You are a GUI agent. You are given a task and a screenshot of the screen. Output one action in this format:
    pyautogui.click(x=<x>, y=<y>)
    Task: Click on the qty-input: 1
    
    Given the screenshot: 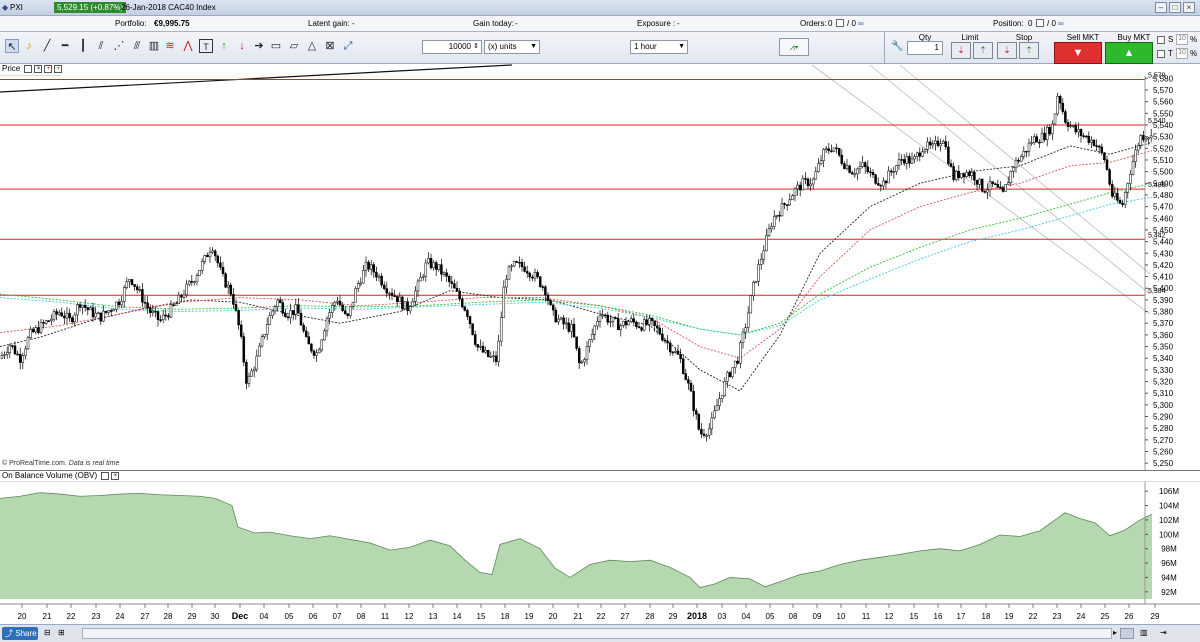 What is the action you would take?
    pyautogui.click(x=925, y=48)
    